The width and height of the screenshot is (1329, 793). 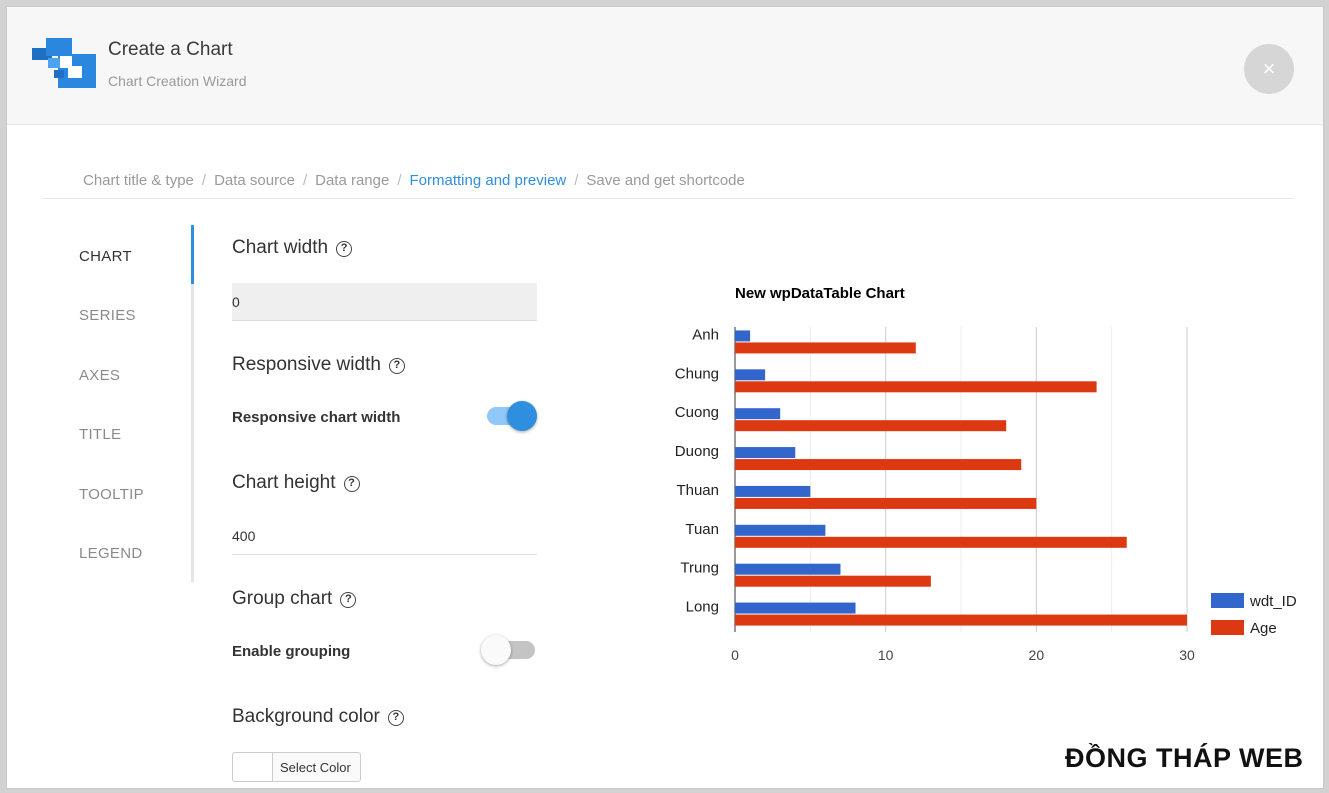 What do you see at coordinates (820, 293) in the screenshot?
I see `chart-title: New wpDataTable Chart` at bounding box center [820, 293].